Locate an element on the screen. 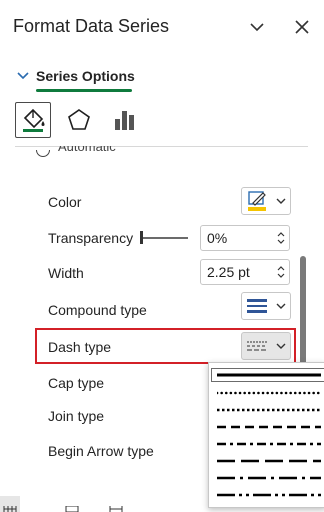 This screenshot has width=324, height=512. active-tab-indicator is located at coordinates (84, 90).